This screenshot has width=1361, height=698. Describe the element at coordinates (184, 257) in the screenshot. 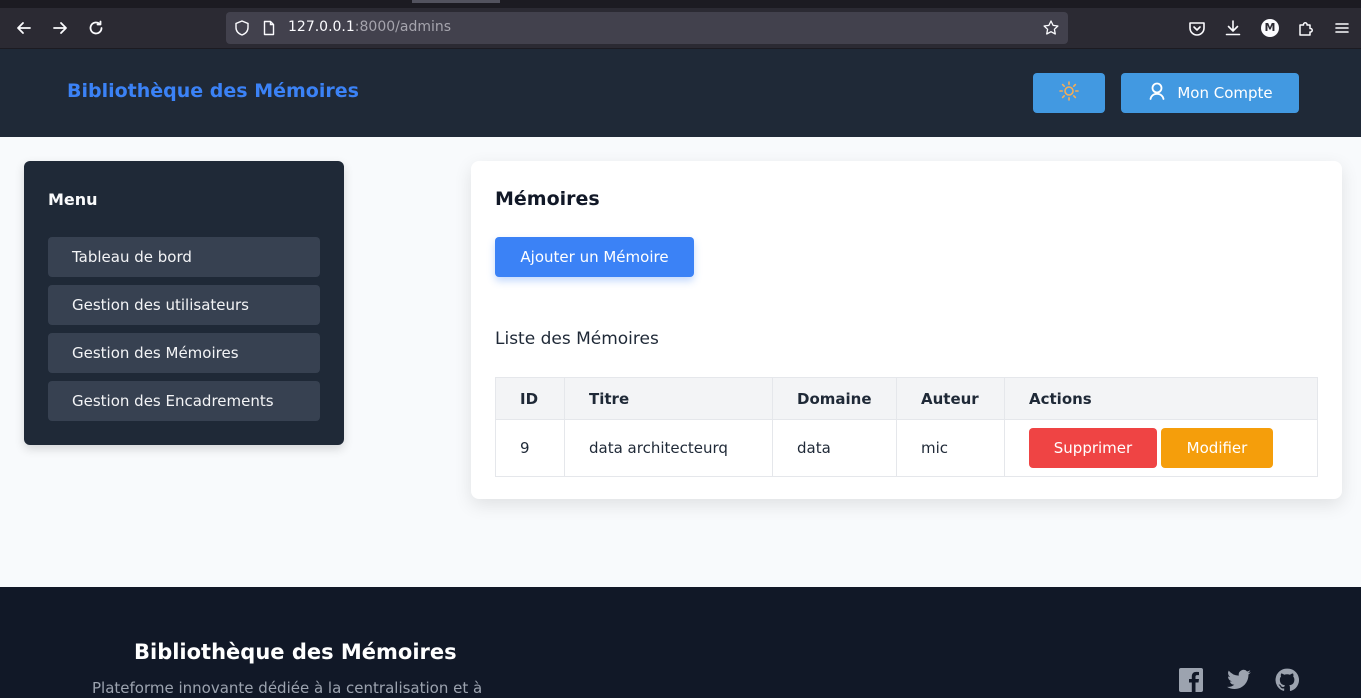

I see `sidebar-item-dashboard: Tableau de bord` at that location.